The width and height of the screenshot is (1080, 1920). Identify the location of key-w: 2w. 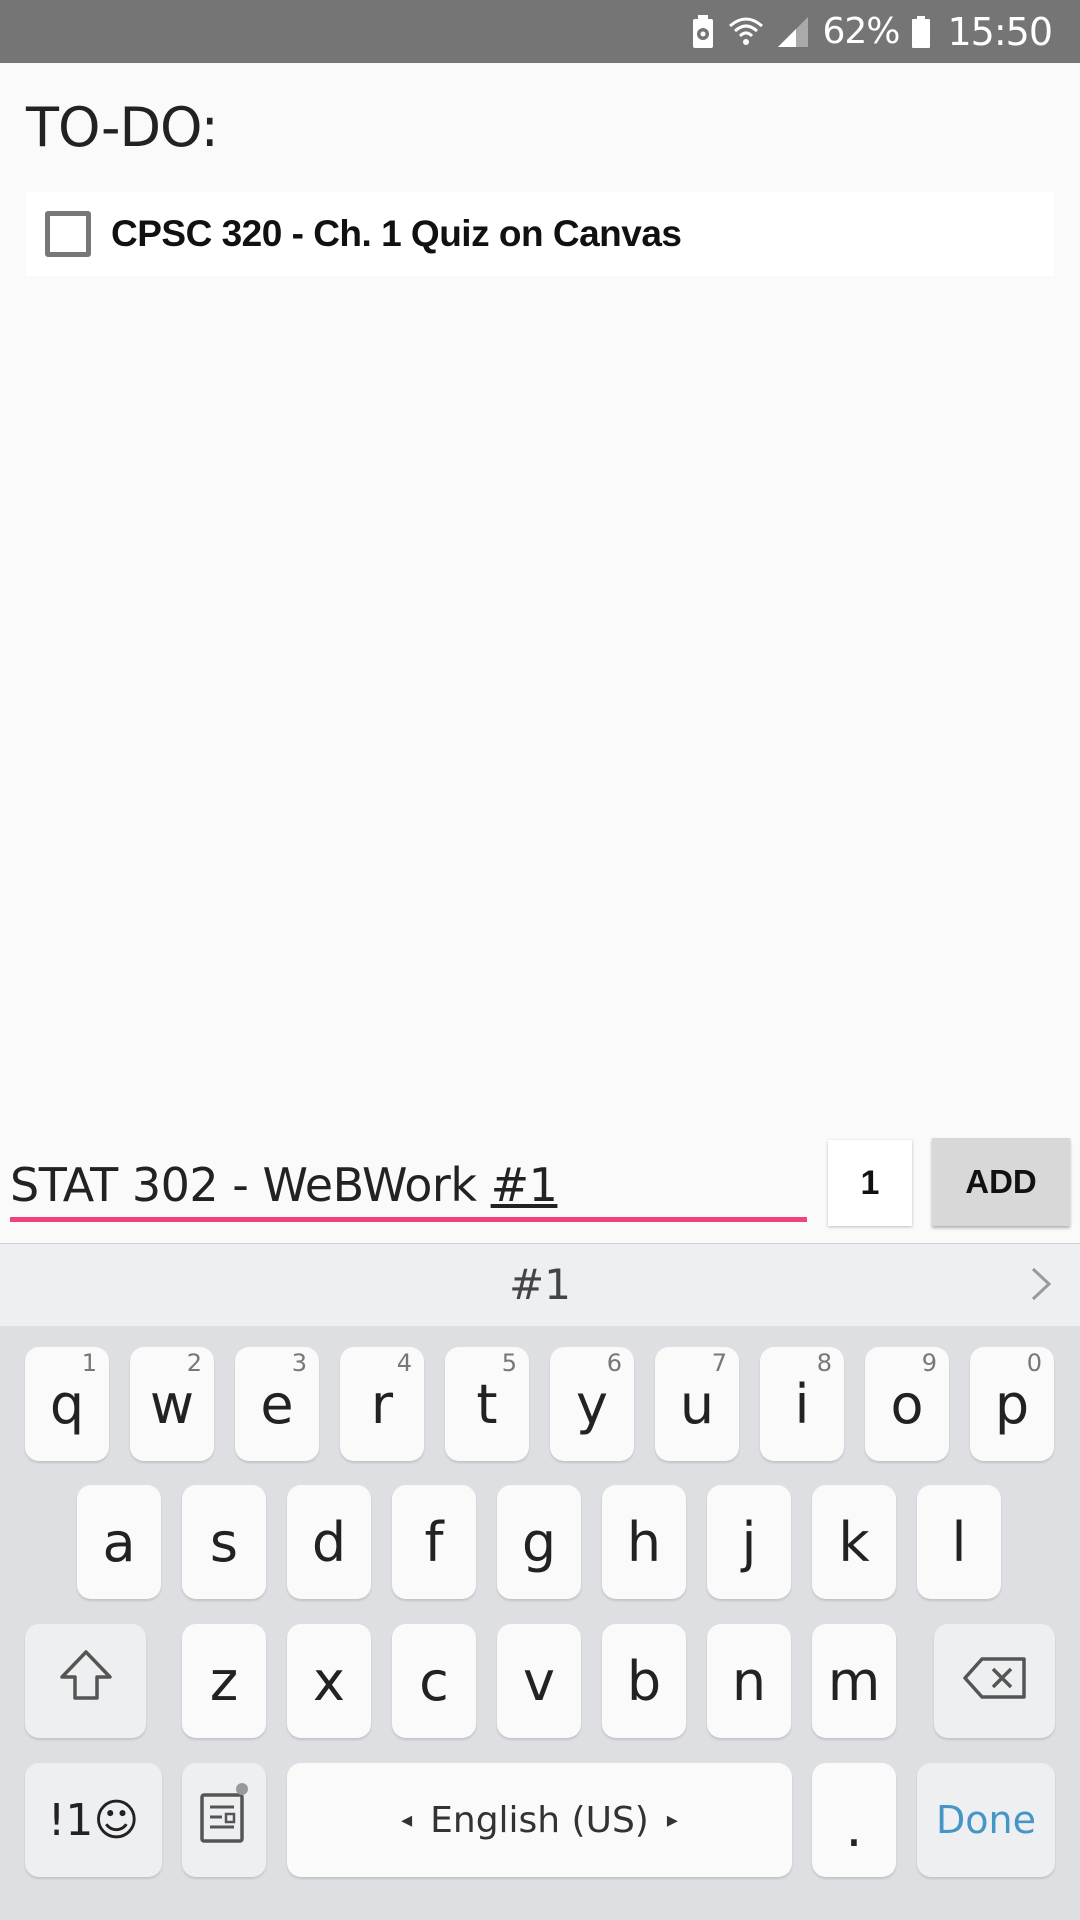
(172, 1404).